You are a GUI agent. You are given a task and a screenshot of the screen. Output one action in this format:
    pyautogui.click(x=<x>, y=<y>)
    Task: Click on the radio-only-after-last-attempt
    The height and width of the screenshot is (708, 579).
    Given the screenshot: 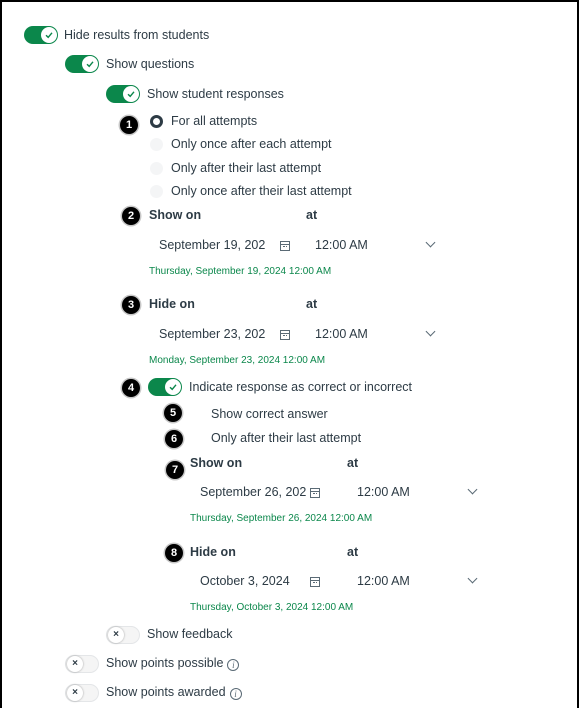 What is the action you would take?
    pyautogui.click(x=156, y=168)
    